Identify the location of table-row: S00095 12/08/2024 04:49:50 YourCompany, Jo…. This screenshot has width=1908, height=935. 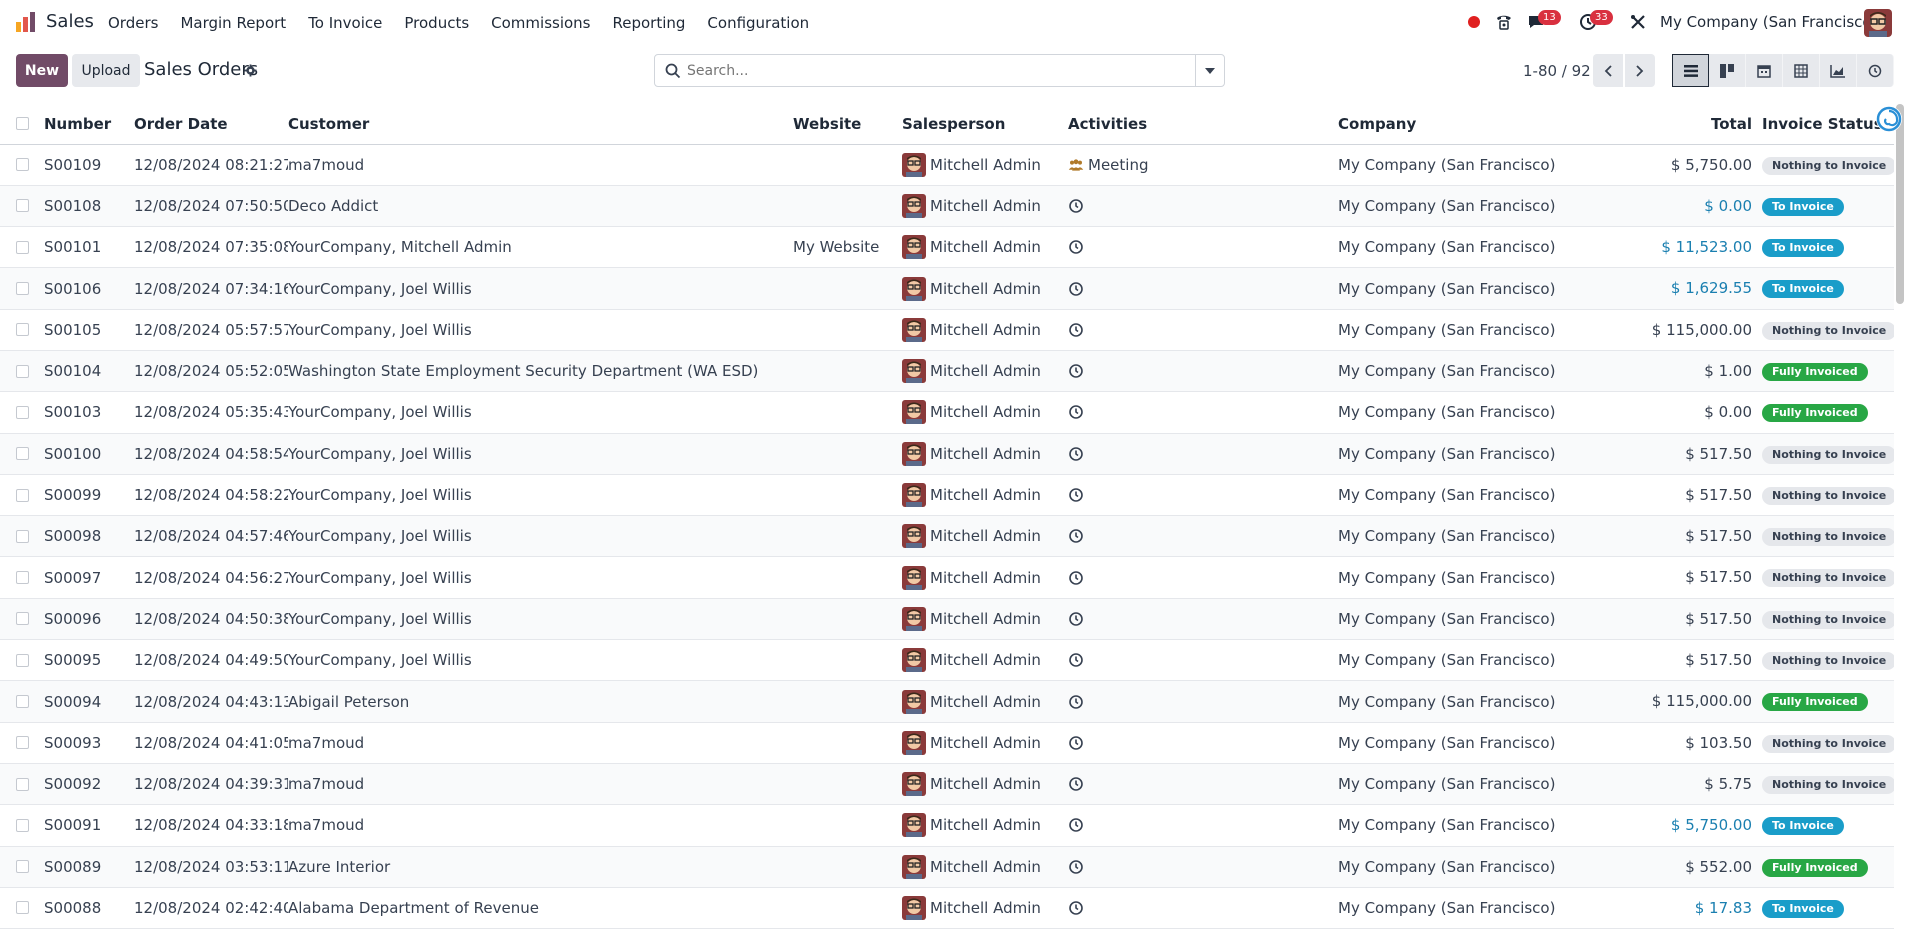
(947, 660).